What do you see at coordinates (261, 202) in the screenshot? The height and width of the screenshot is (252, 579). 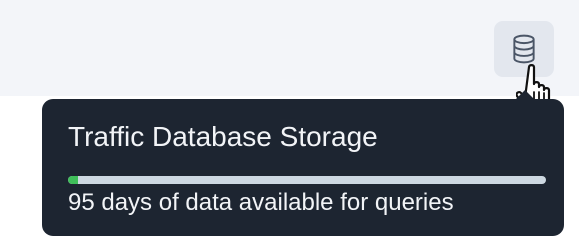 I see `tooltip-description: 95 days of data available for queries` at bounding box center [261, 202].